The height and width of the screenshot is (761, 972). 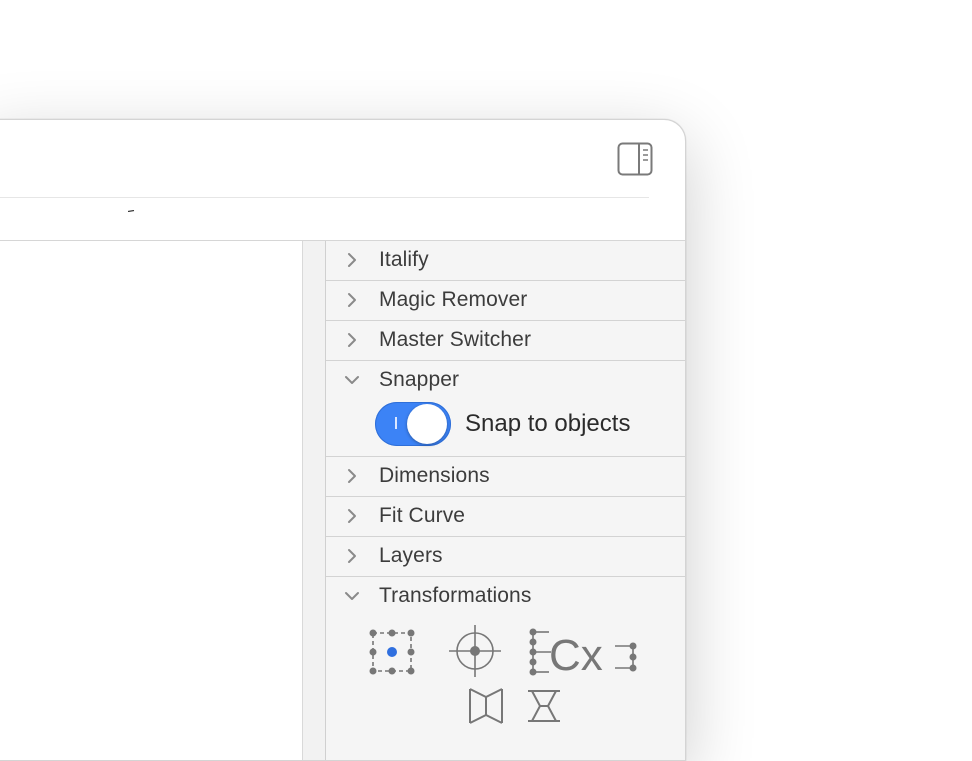 I want to click on section-header-transformations: Transformations, so click(x=505, y=597).